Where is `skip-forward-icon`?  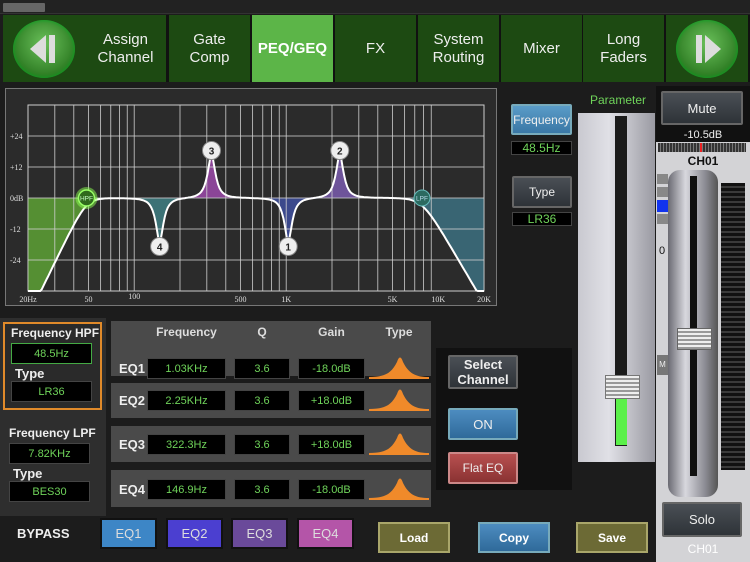
skip-forward-icon is located at coordinates (708, 48).